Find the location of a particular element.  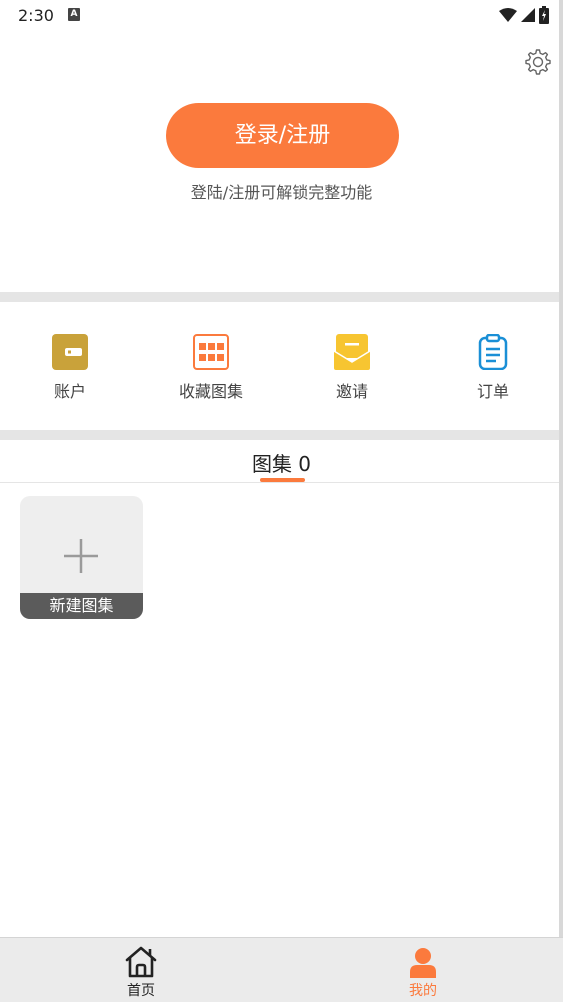

new-album-card: 新建图集 is located at coordinates (81, 557).